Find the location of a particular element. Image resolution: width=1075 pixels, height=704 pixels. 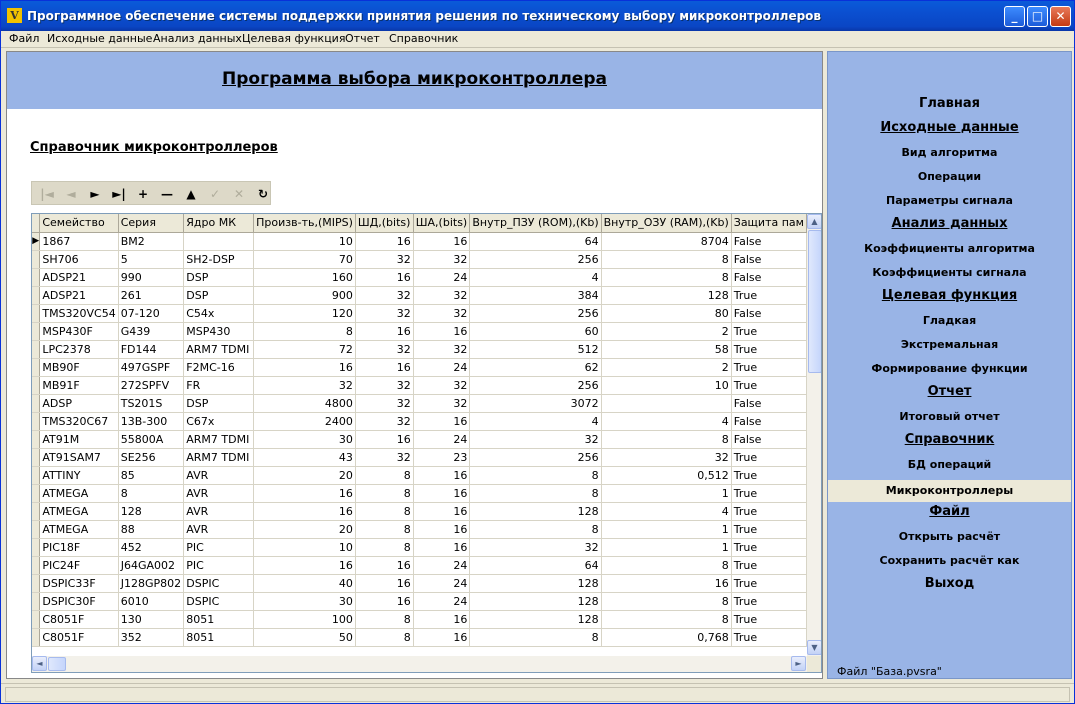

table-cell: 20 is located at coordinates (304, 529).